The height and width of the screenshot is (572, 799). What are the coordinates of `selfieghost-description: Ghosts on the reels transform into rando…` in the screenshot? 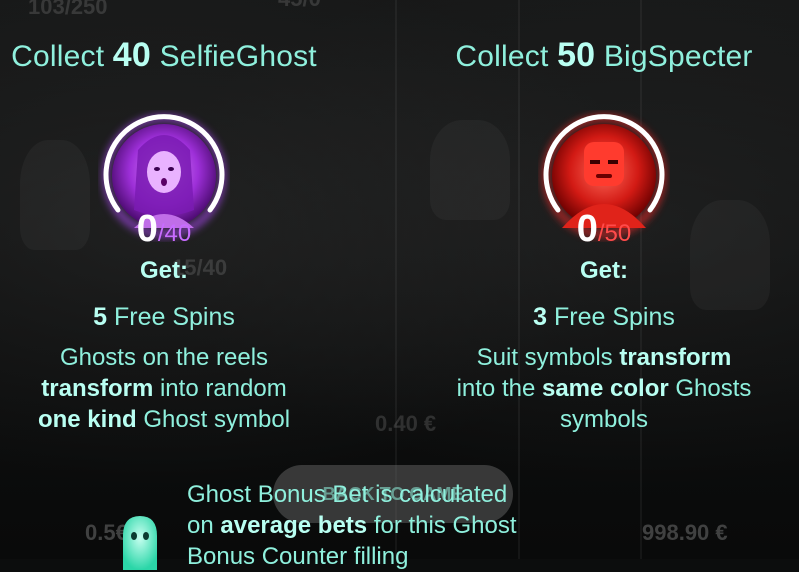 It's located at (164, 388).